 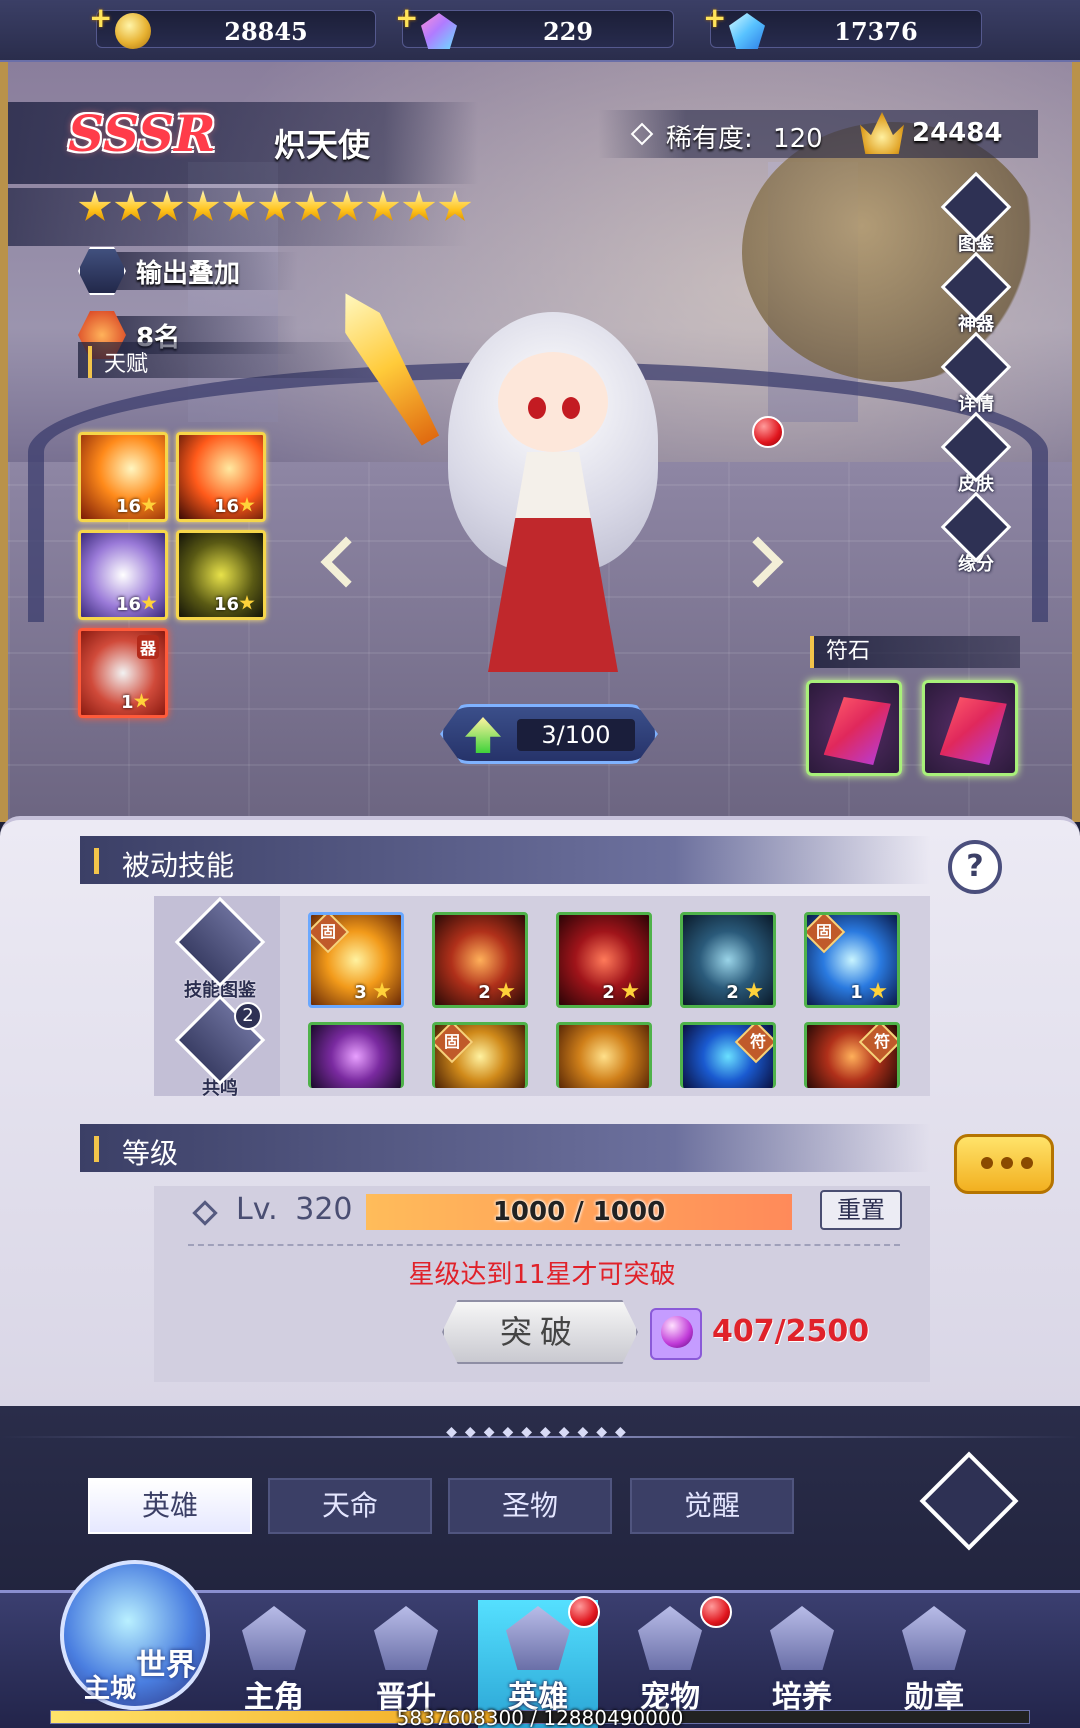 I want to click on skill-level: 1, so click(x=868, y=992).